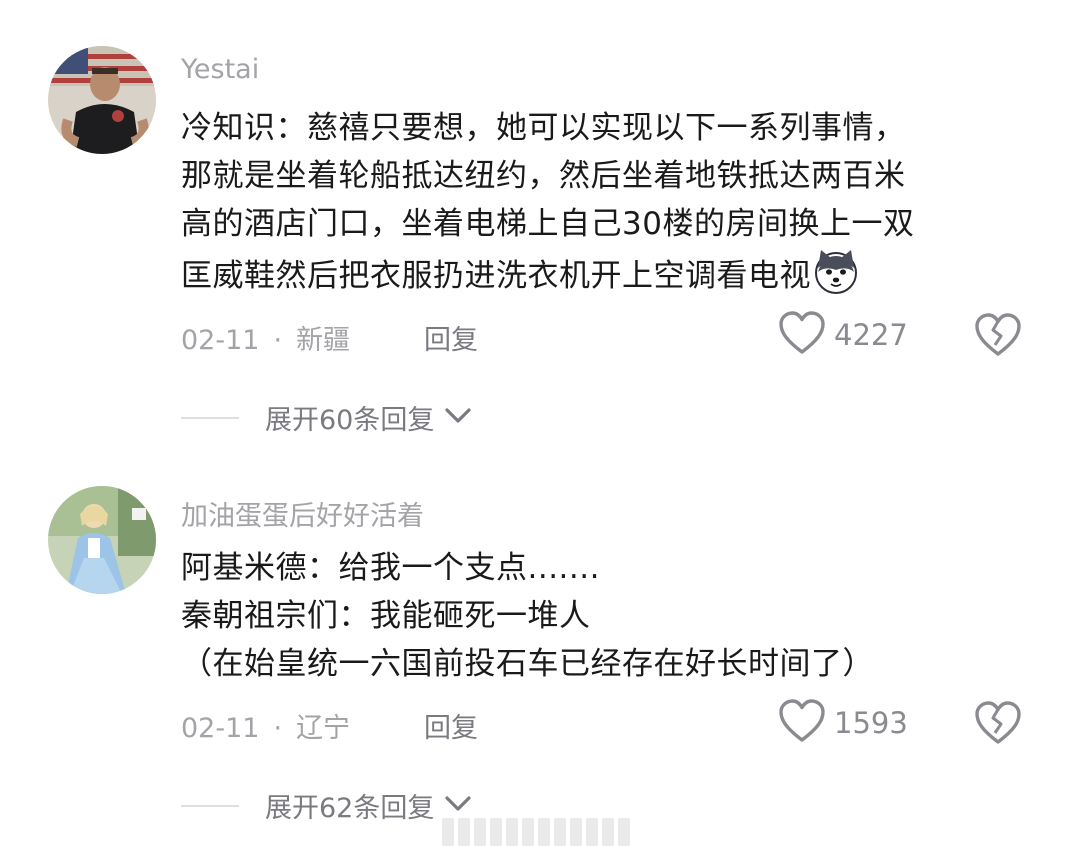 This screenshot has height=856, width=1080. I want to click on expand-replies-label: 展开62条回复, so click(350, 808).